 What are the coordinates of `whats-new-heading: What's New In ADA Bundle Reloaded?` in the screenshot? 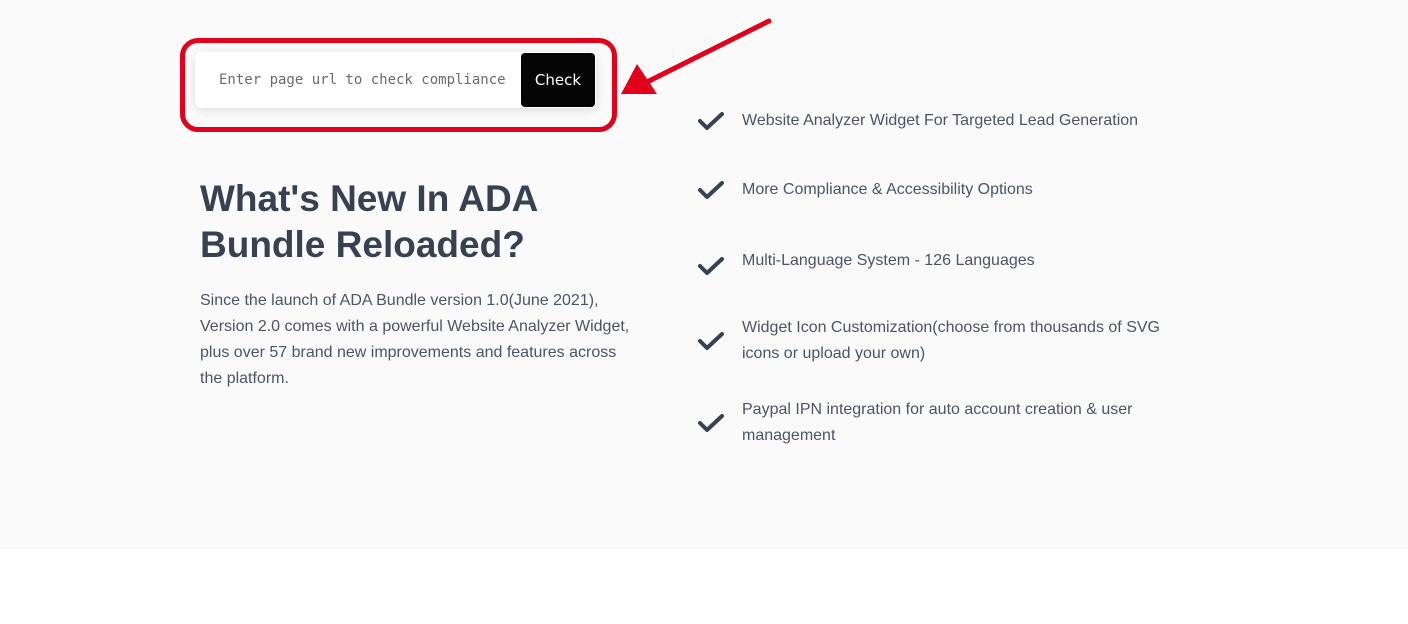 It's located at (369, 221).